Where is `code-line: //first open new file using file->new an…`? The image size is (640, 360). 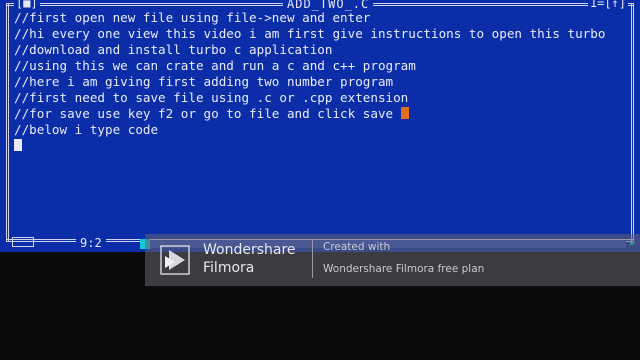
code-line: //first open new file using file->new an… is located at coordinates (192, 17).